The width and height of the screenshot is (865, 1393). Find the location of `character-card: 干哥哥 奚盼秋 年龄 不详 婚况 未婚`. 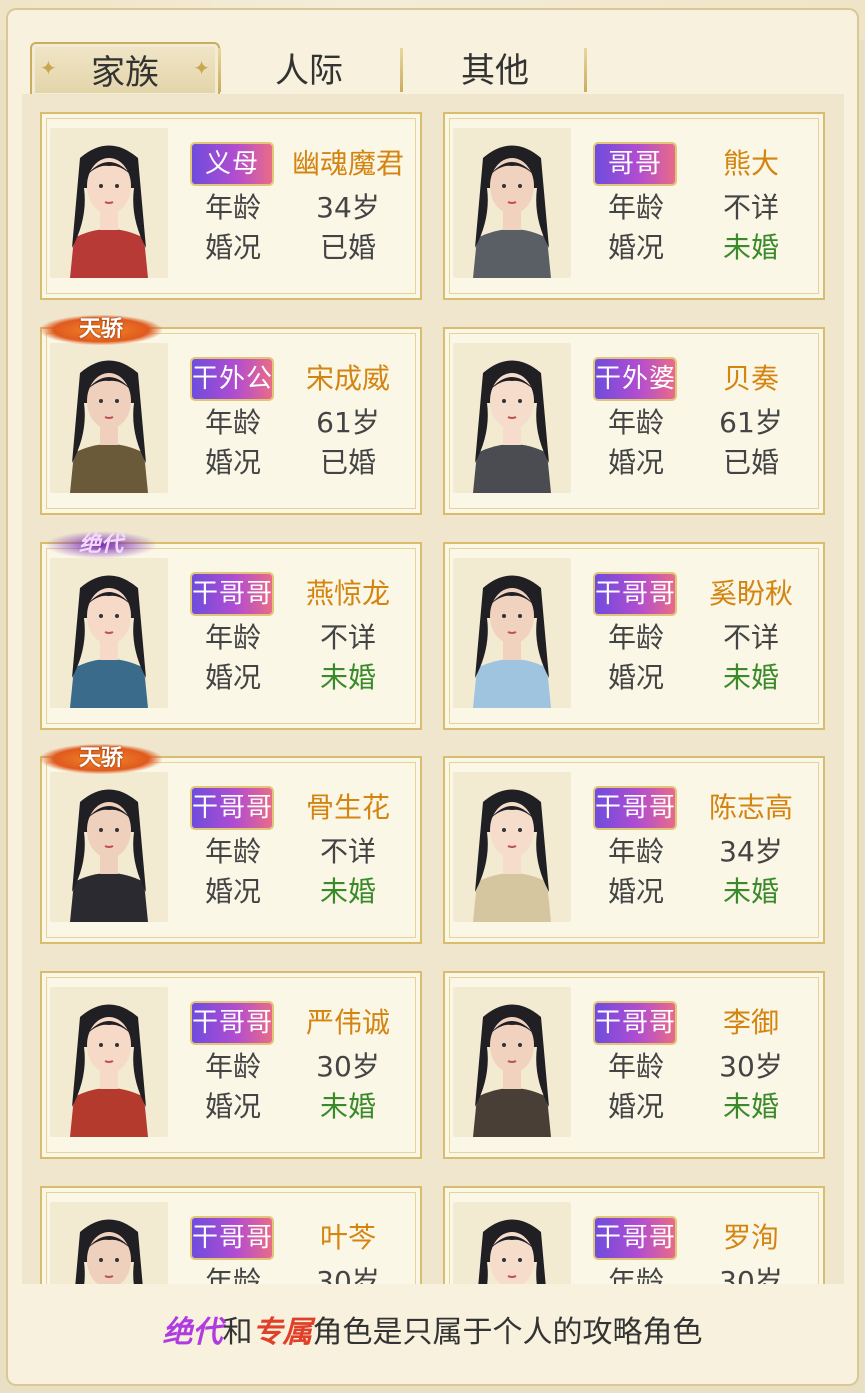

character-card: 干哥哥 奚盼秋 年龄 不详 婚况 未婚 is located at coordinates (634, 636).